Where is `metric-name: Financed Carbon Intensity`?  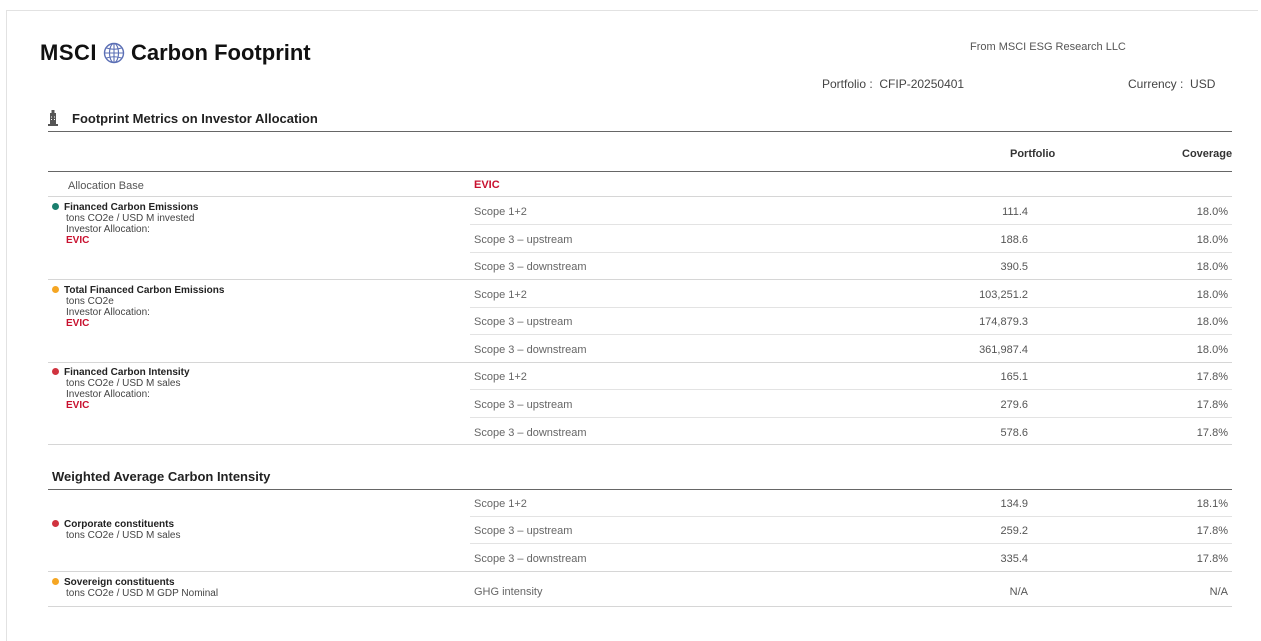 metric-name: Financed Carbon Intensity is located at coordinates (127, 372).